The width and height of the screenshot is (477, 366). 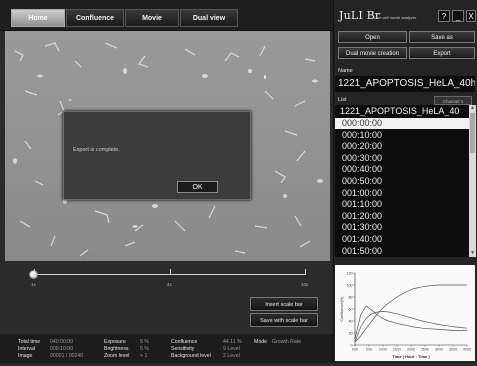 What do you see at coordinates (411, 350) in the screenshot?
I see `x-tick-label: 20:00` at bounding box center [411, 350].